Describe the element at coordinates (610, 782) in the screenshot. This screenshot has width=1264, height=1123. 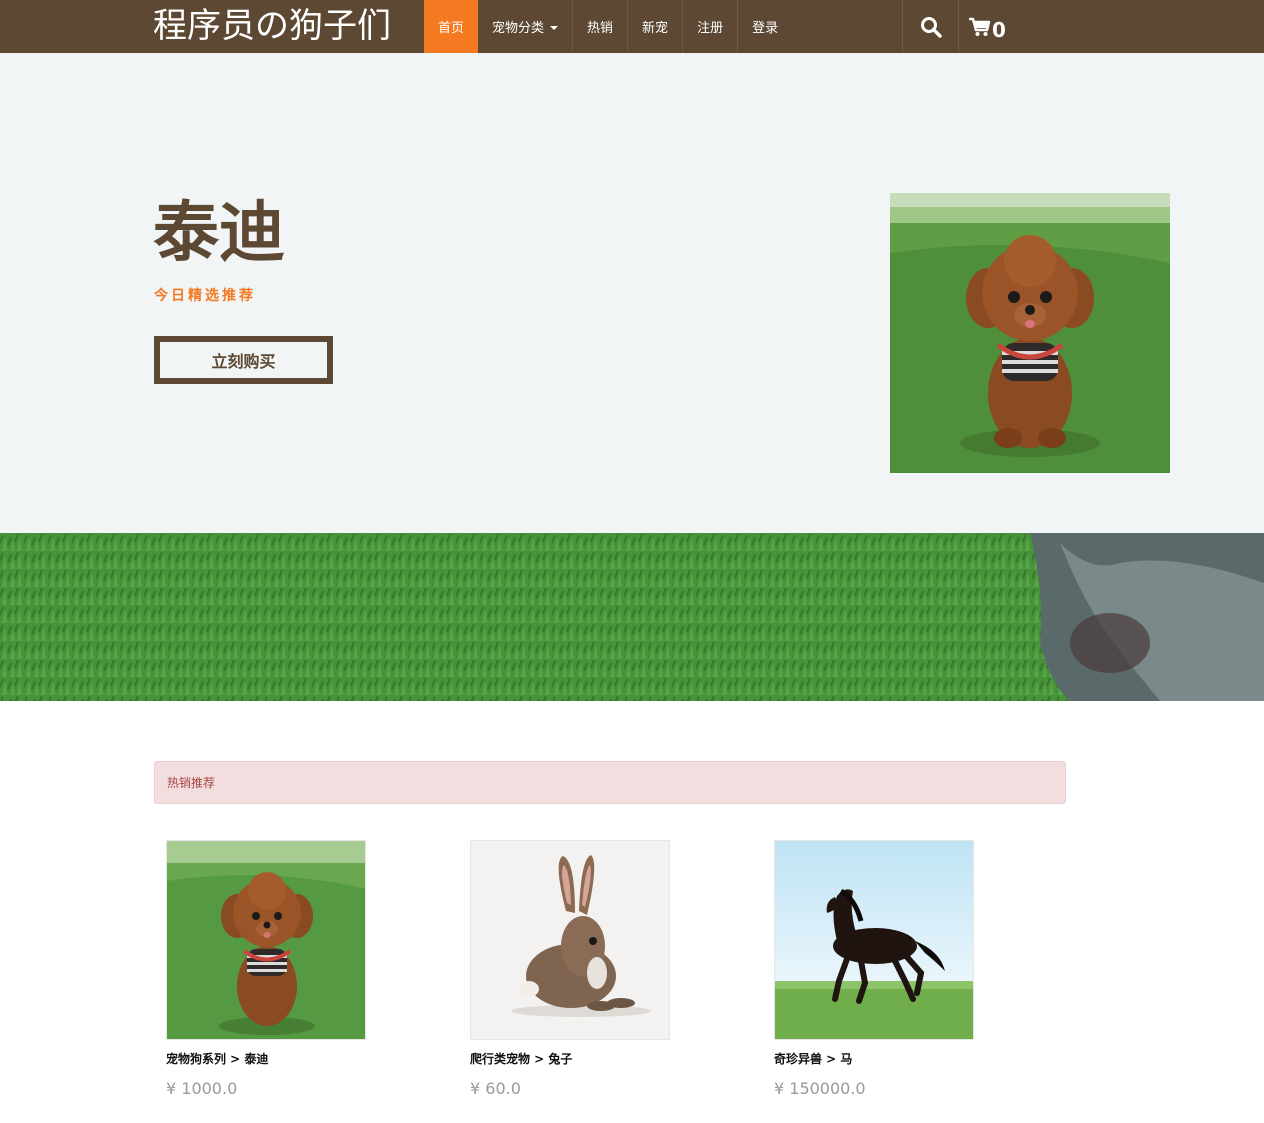
I see `hot-section-heading: 热销推荐` at that location.